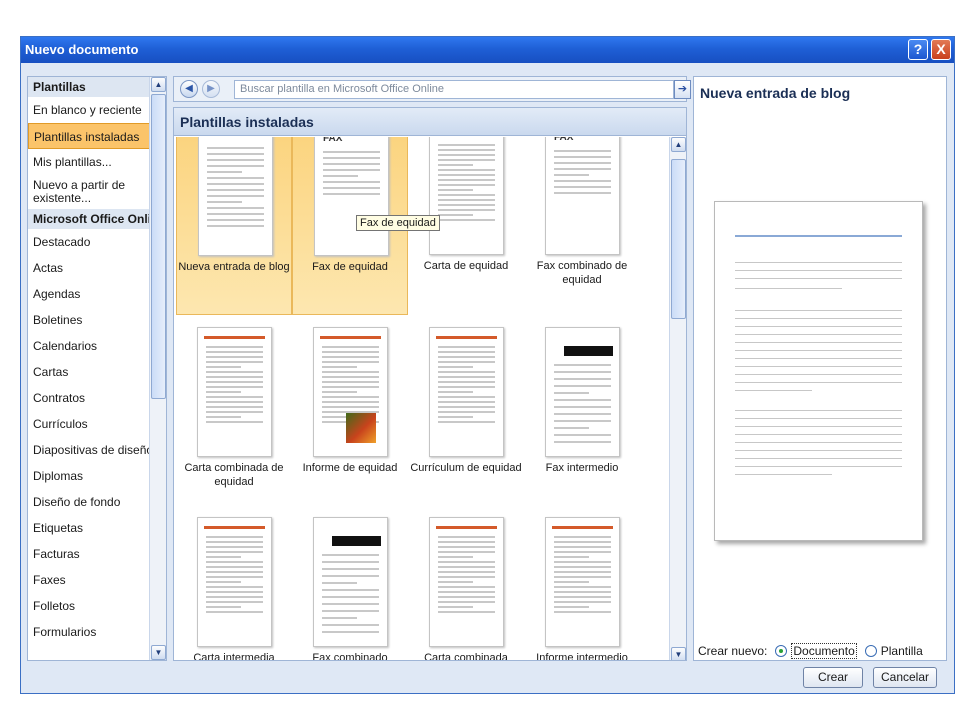 The image size is (960, 720). I want to click on forward-arrow-icon: ▶, so click(211, 89).